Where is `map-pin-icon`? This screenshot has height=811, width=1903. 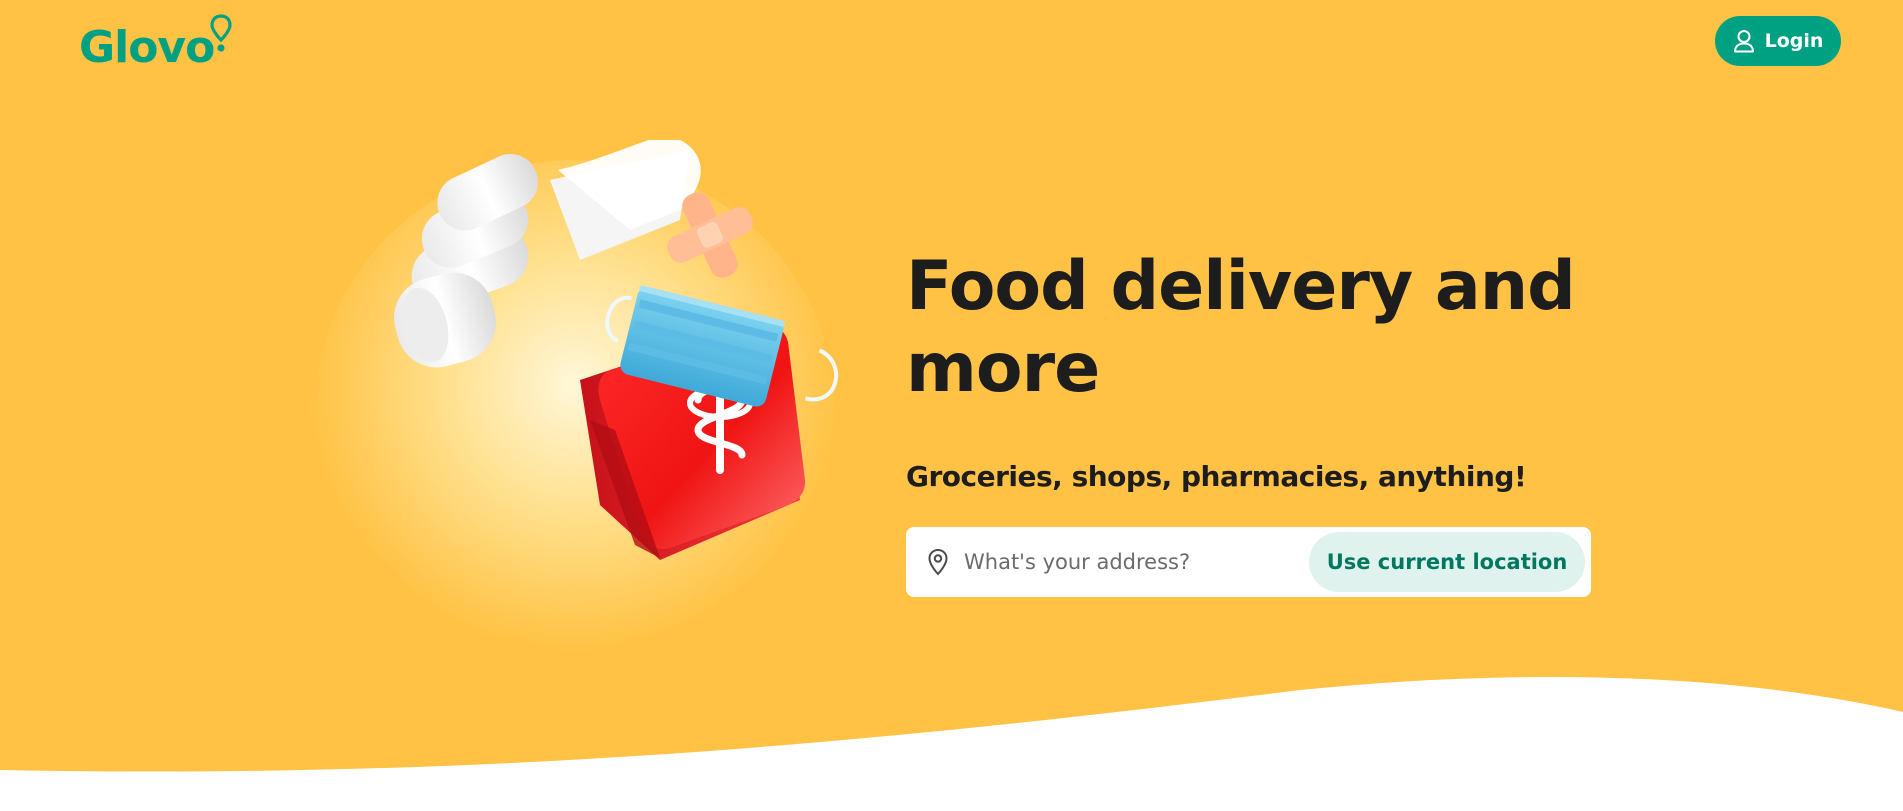 map-pin-icon is located at coordinates (938, 562).